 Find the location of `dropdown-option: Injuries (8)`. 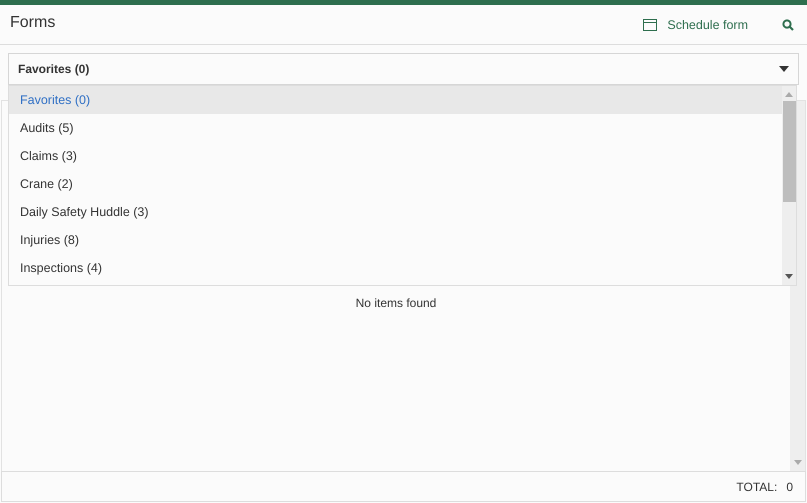

dropdown-option: Injuries (8) is located at coordinates (395, 240).